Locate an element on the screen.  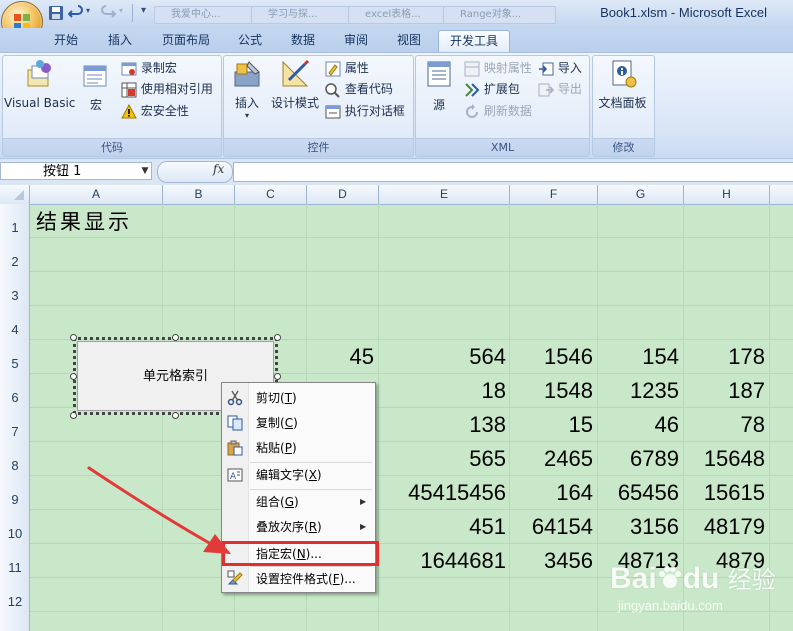
cell-e11: 1644681 is located at coordinates (442, 561).